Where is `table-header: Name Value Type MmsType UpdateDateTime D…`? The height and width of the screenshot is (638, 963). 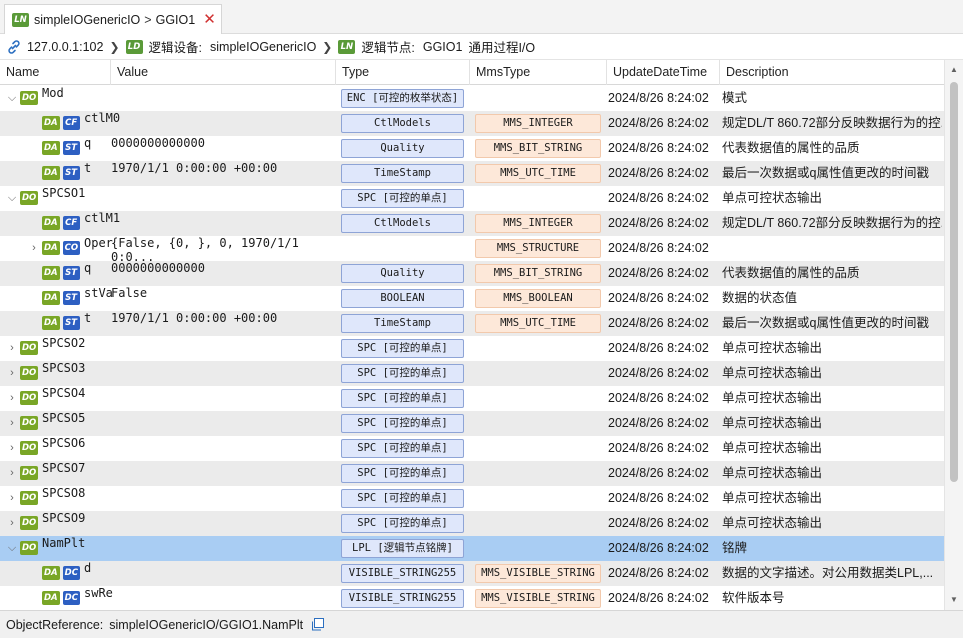 table-header: Name Value Type MmsType UpdateDateTime D… is located at coordinates (472, 72).